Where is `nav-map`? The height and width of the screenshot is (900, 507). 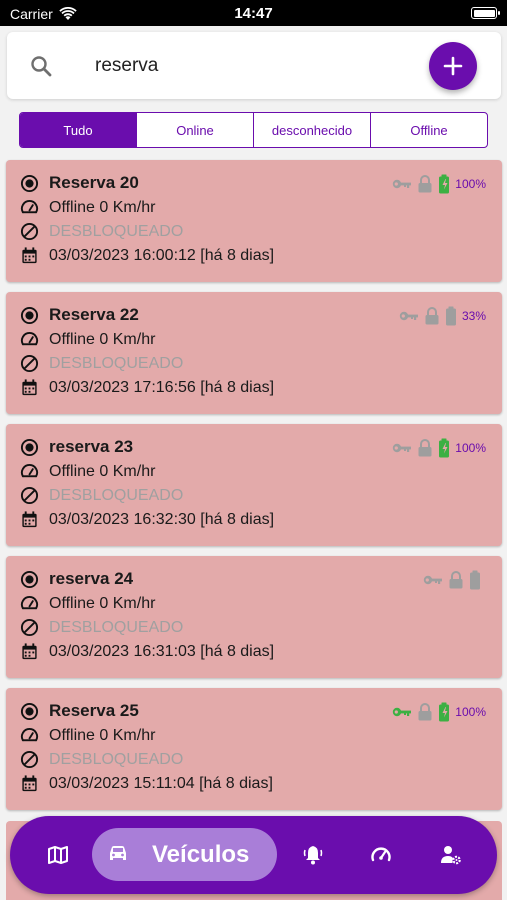 nav-map is located at coordinates (58, 855).